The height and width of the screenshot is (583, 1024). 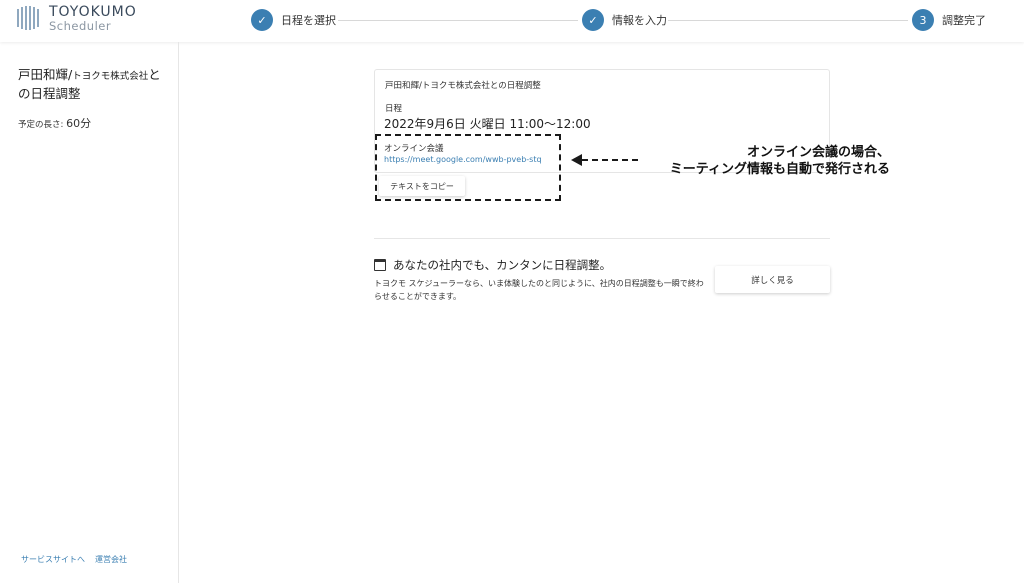 What do you see at coordinates (29, 18) in the screenshot?
I see `logo-icon` at bounding box center [29, 18].